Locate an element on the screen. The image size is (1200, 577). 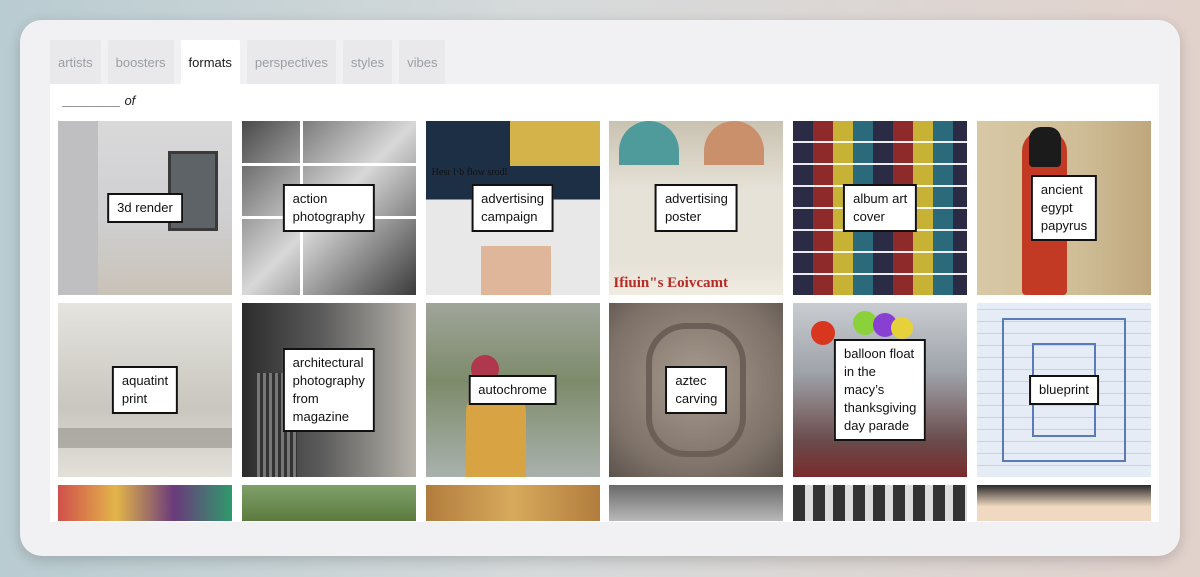
tile-label: 3d render is located at coordinates (145, 208).